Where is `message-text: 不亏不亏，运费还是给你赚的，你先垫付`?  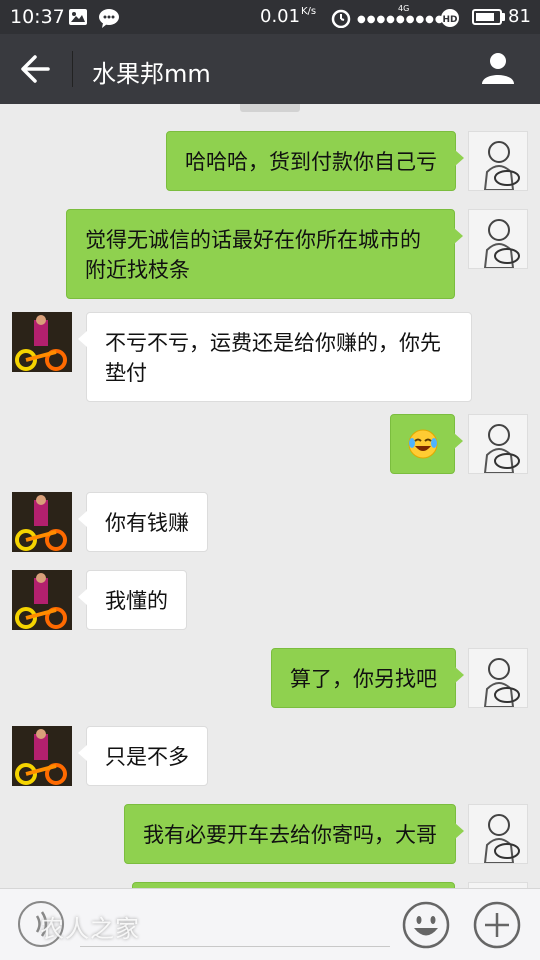 message-text: 不亏不亏，运费还是给你赚的，你先垫付 is located at coordinates (273, 358).